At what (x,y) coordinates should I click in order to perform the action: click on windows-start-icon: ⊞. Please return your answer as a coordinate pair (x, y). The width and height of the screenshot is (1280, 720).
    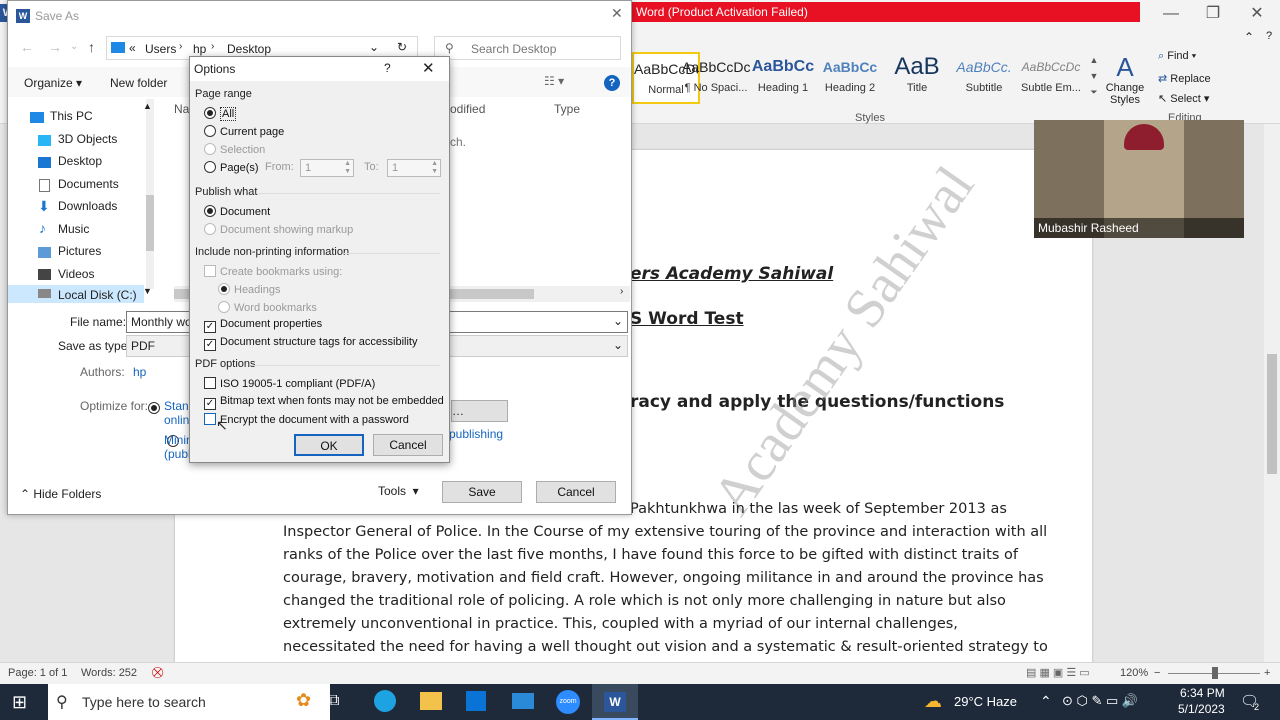
    Looking at the image, I should click on (19, 702).